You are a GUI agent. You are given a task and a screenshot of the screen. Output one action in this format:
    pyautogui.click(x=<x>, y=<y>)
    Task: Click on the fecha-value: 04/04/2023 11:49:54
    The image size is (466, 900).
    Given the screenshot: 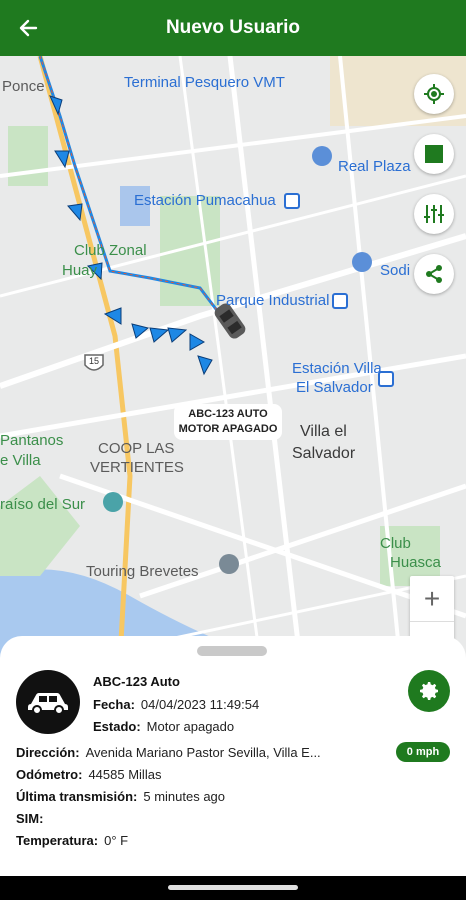 What is the action you would take?
    pyautogui.click(x=200, y=704)
    